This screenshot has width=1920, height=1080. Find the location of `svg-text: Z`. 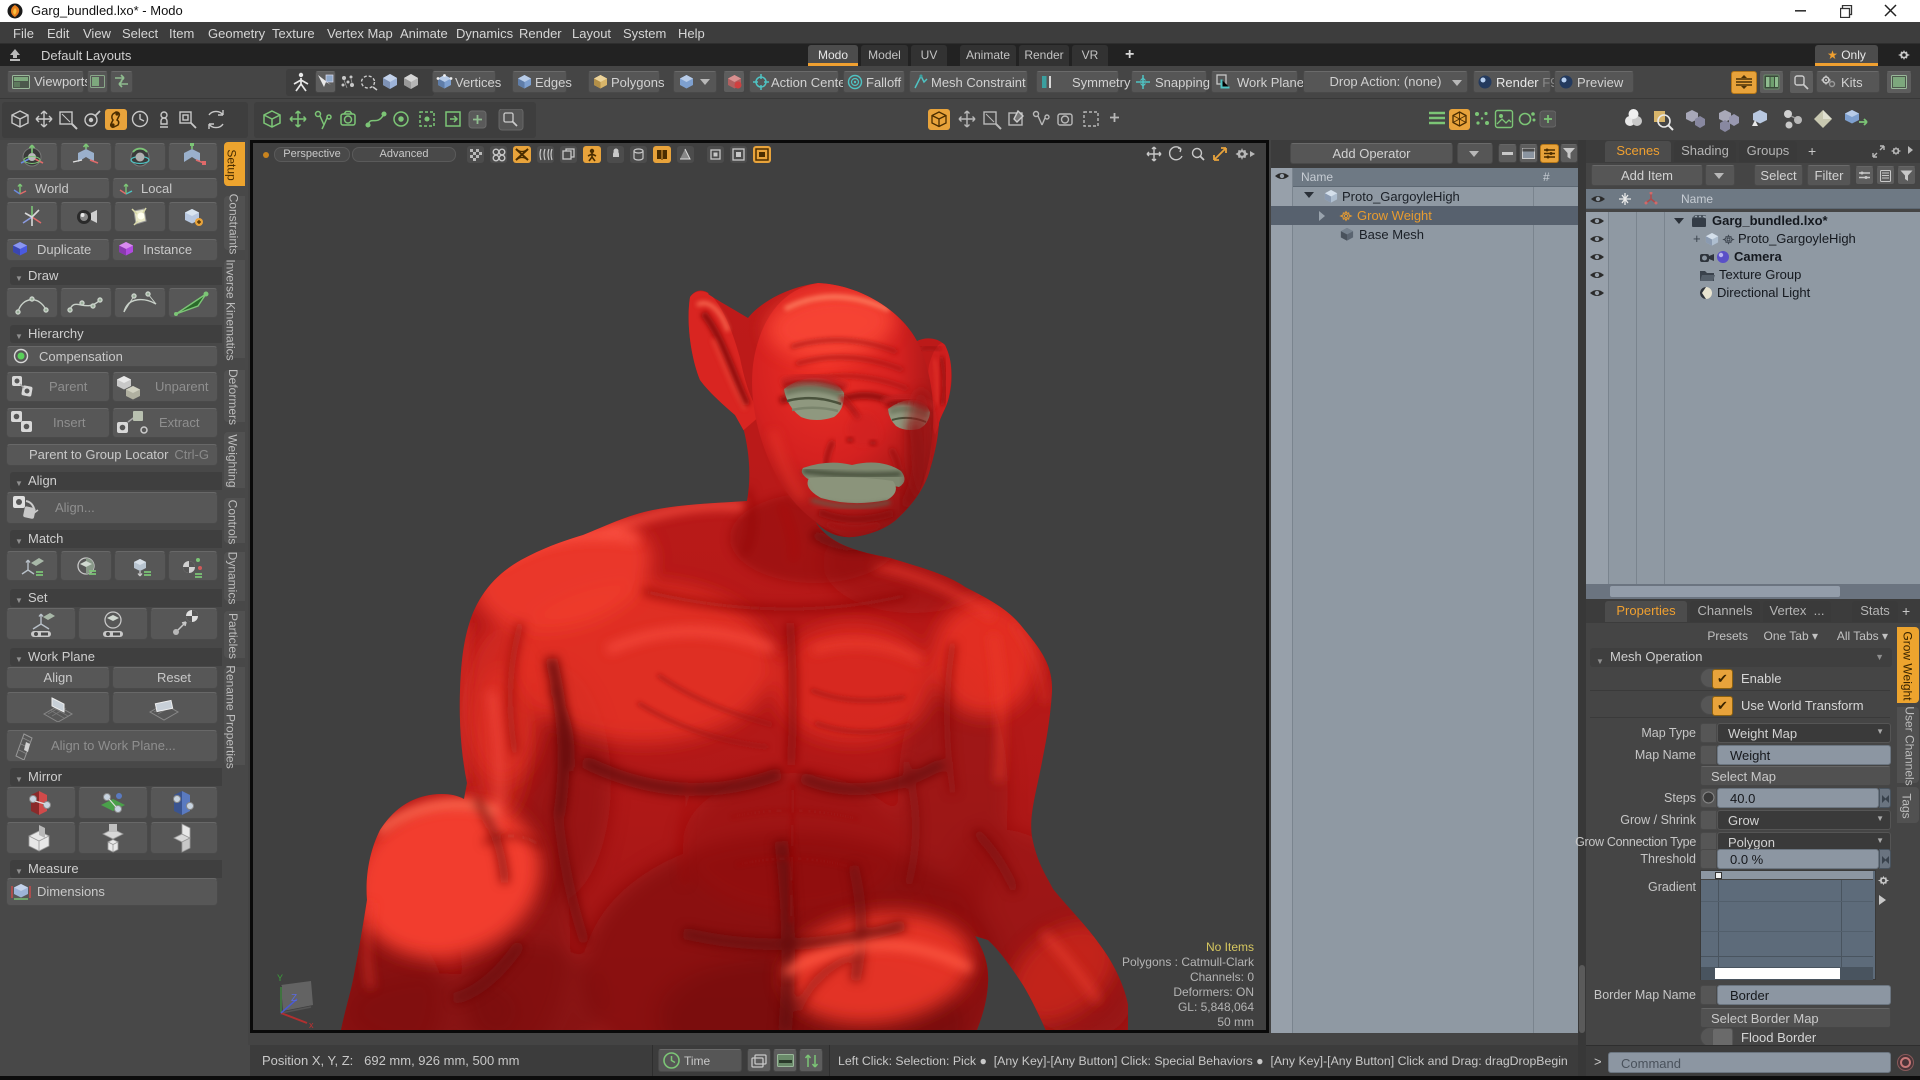

svg-text: Z is located at coordinates (294, 998).